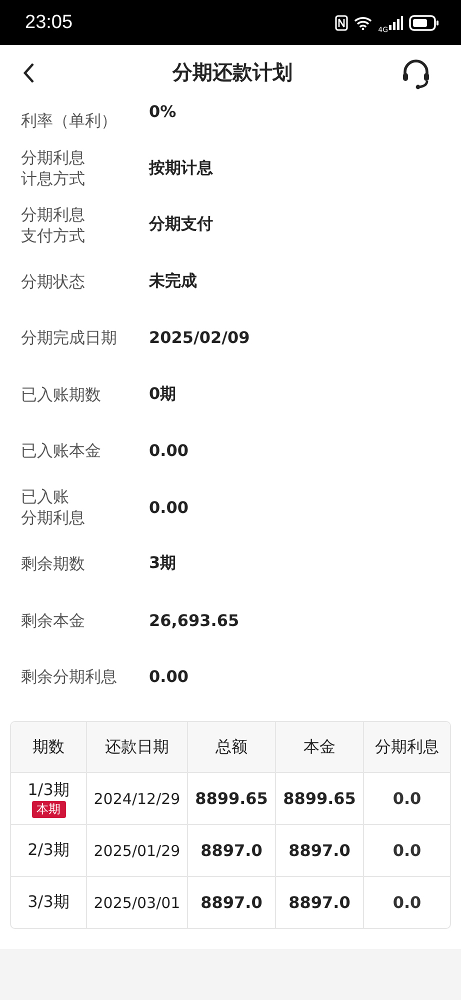 This screenshot has width=461, height=1000. Describe the element at coordinates (181, 225) in the screenshot. I see `field-value: 分期支付` at that location.